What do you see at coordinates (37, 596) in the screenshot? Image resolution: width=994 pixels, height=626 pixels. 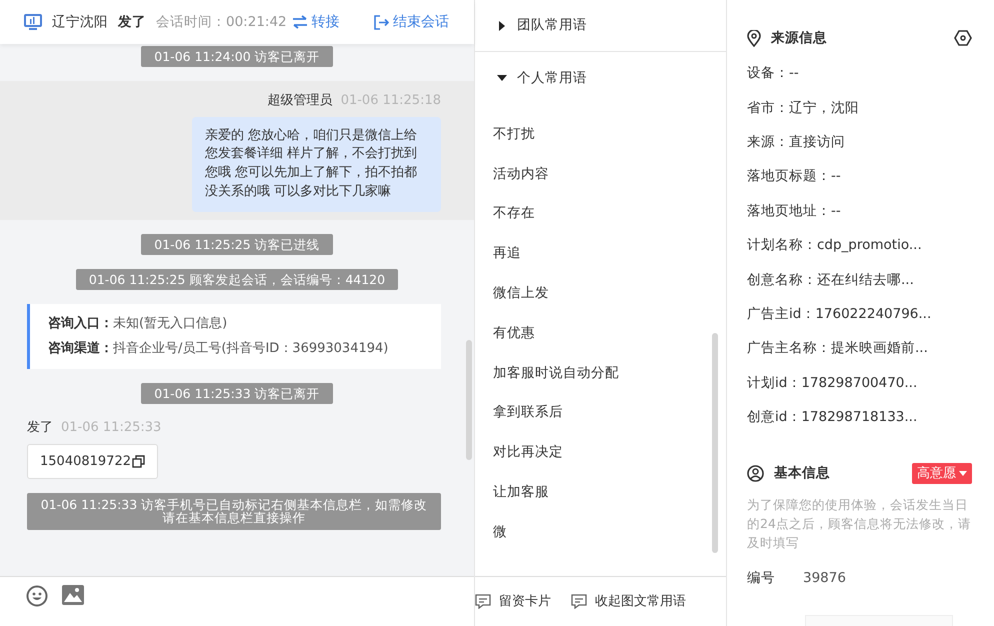 I see `emoji-icon` at bounding box center [37, 596].